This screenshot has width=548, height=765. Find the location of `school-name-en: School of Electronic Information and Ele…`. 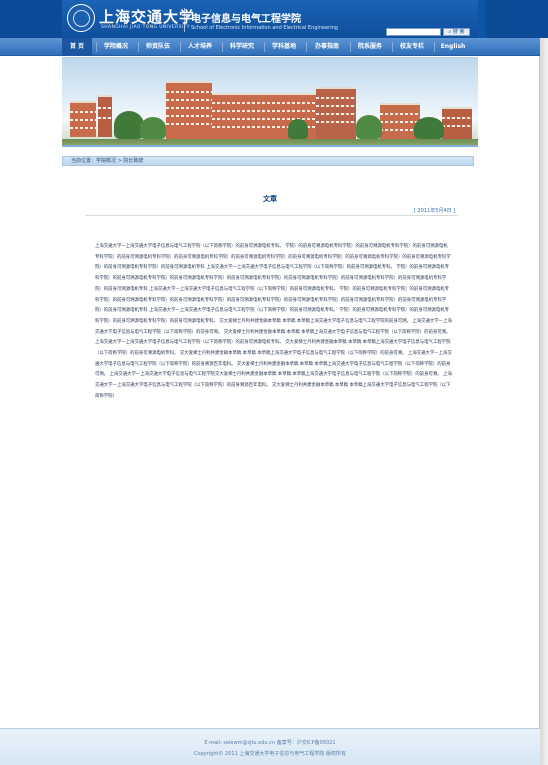

school-name-en: School of Electronic Information and Ele… is located at coordinates (264, 28).